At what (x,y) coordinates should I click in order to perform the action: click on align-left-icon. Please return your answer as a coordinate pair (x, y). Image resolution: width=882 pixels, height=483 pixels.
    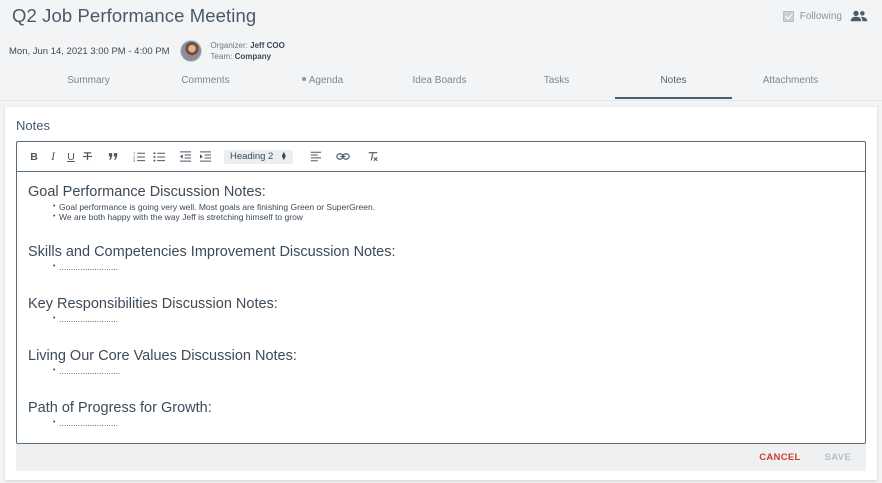
    Looking at the image, I should click on (316, 156).